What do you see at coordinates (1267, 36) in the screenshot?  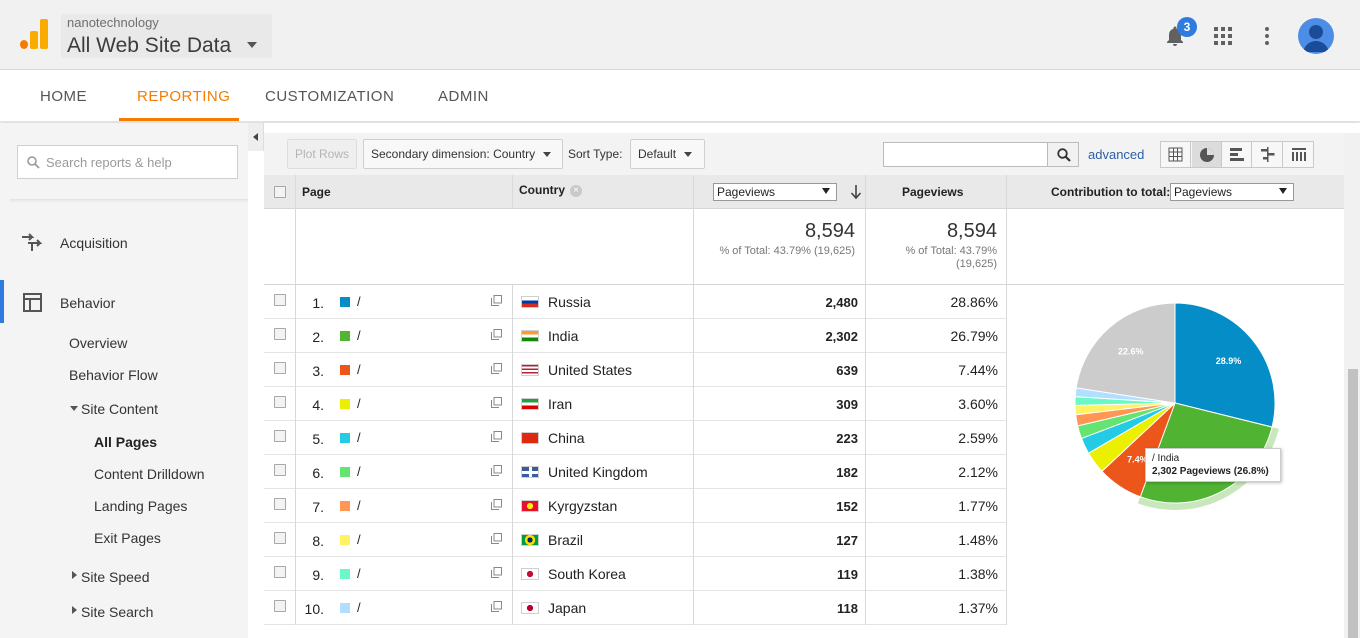 I see `more-vert-icon` at bounding box center [1267, 36].